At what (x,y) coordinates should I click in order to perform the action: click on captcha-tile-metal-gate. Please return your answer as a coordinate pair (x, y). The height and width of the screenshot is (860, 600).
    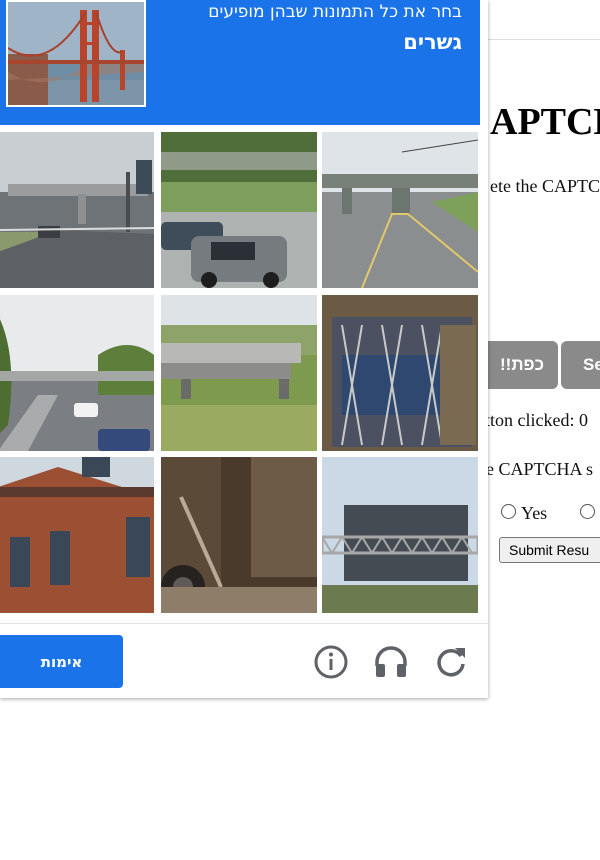
    Looking at the image, I should click on (400, 373).